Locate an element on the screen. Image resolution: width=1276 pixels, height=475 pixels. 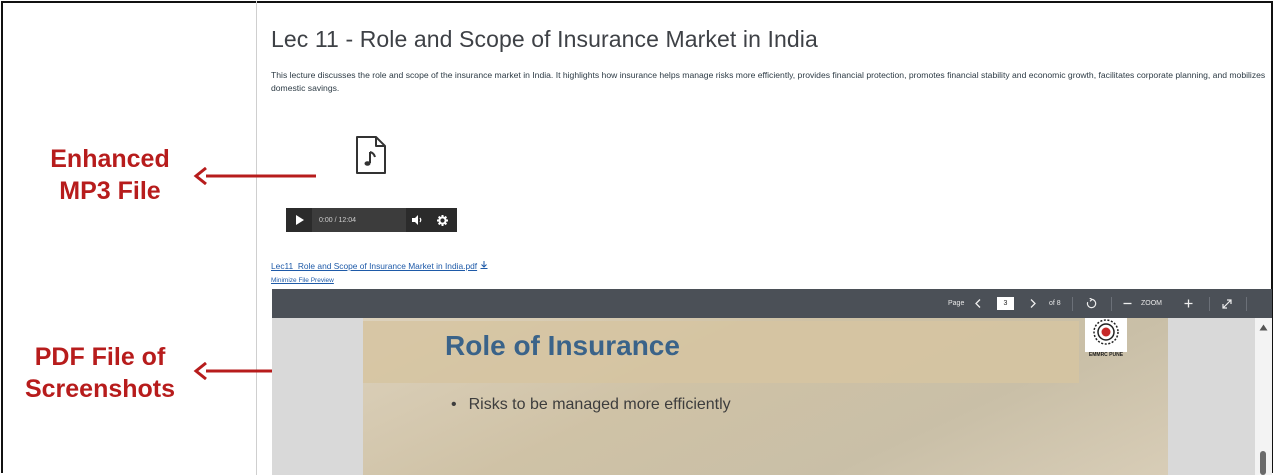
prev-page-button is located at coordinates (978, 303).